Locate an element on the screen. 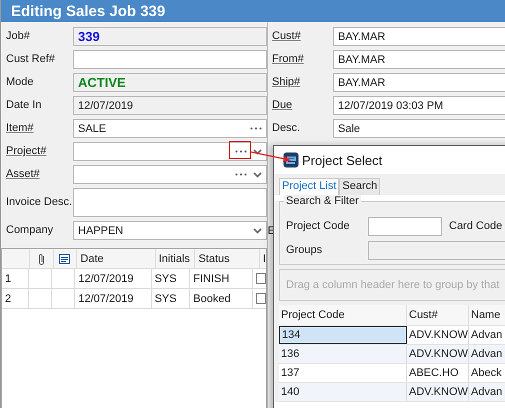 This screenshot has height=408, width=505. field-label: Item# is located at coordinates (37, 128).